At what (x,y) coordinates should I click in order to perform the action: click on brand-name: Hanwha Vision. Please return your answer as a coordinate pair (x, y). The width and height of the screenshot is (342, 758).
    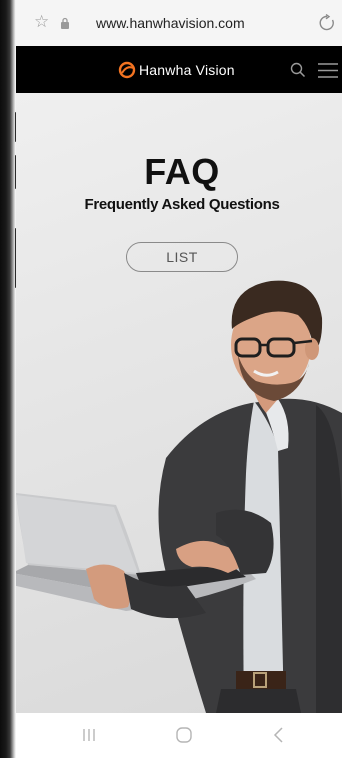
    Looking at the image, I should click on (187, 70).